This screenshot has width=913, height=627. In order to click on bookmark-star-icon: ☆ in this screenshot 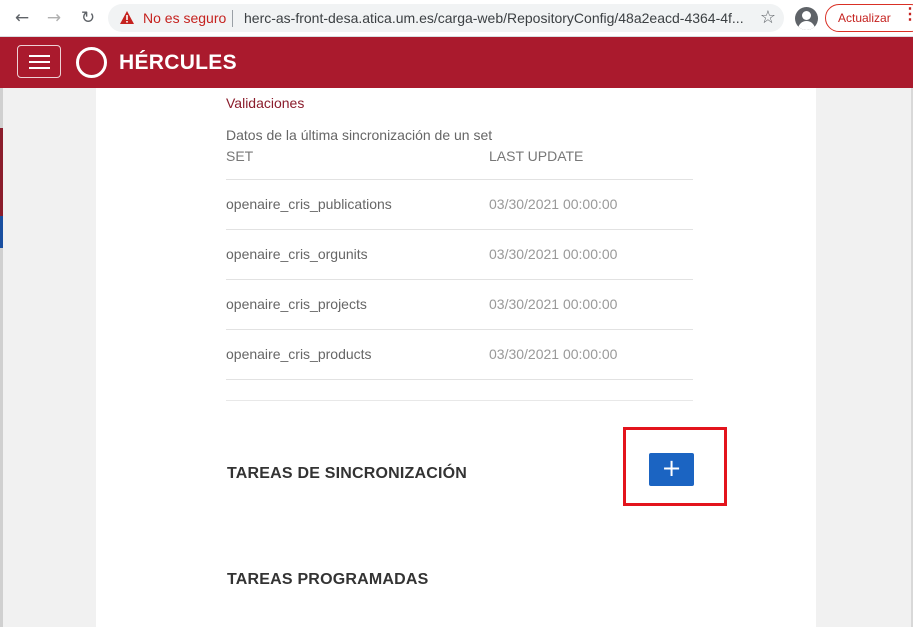, I will do `click(768, 17)`.